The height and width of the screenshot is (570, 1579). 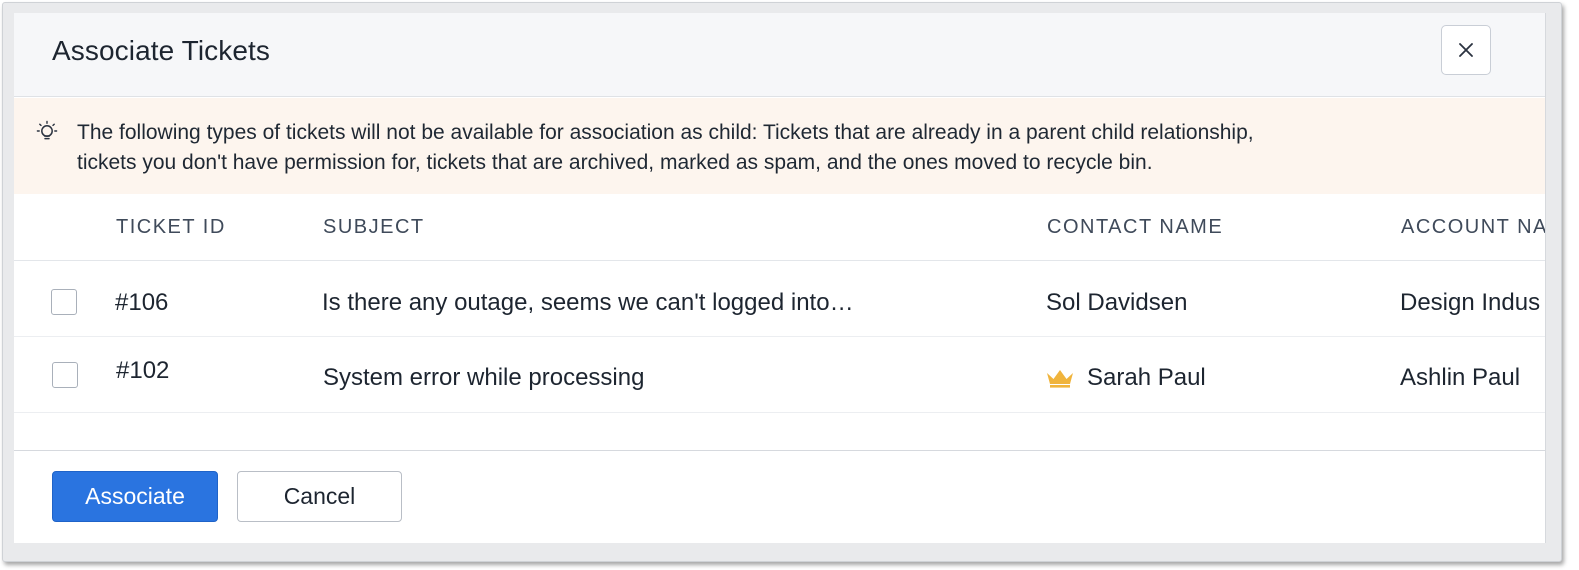 What do you see at coordinates (142, 371) in the screenshot?
I see `ticket-id: #102` at bounding box center [142, 371].